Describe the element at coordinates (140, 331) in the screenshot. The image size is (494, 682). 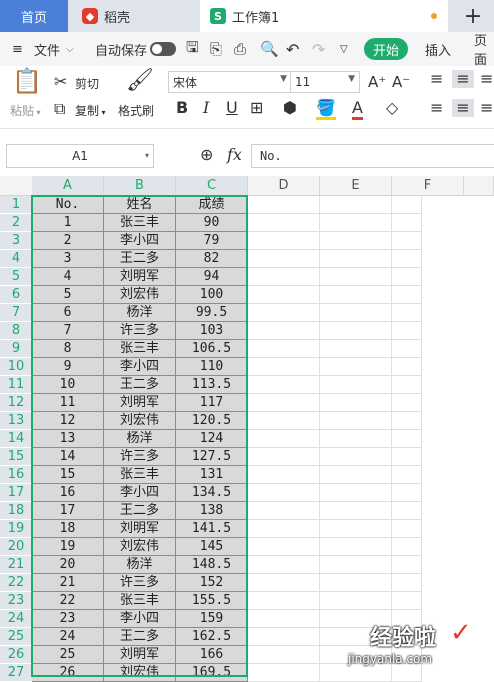
I see `table-cell: 许三多` at that location.